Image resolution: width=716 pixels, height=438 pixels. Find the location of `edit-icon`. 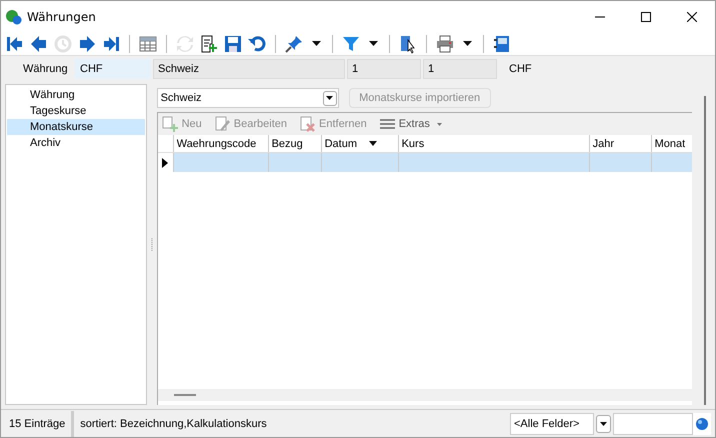

edit-icon is located at coordinates (222, 124).